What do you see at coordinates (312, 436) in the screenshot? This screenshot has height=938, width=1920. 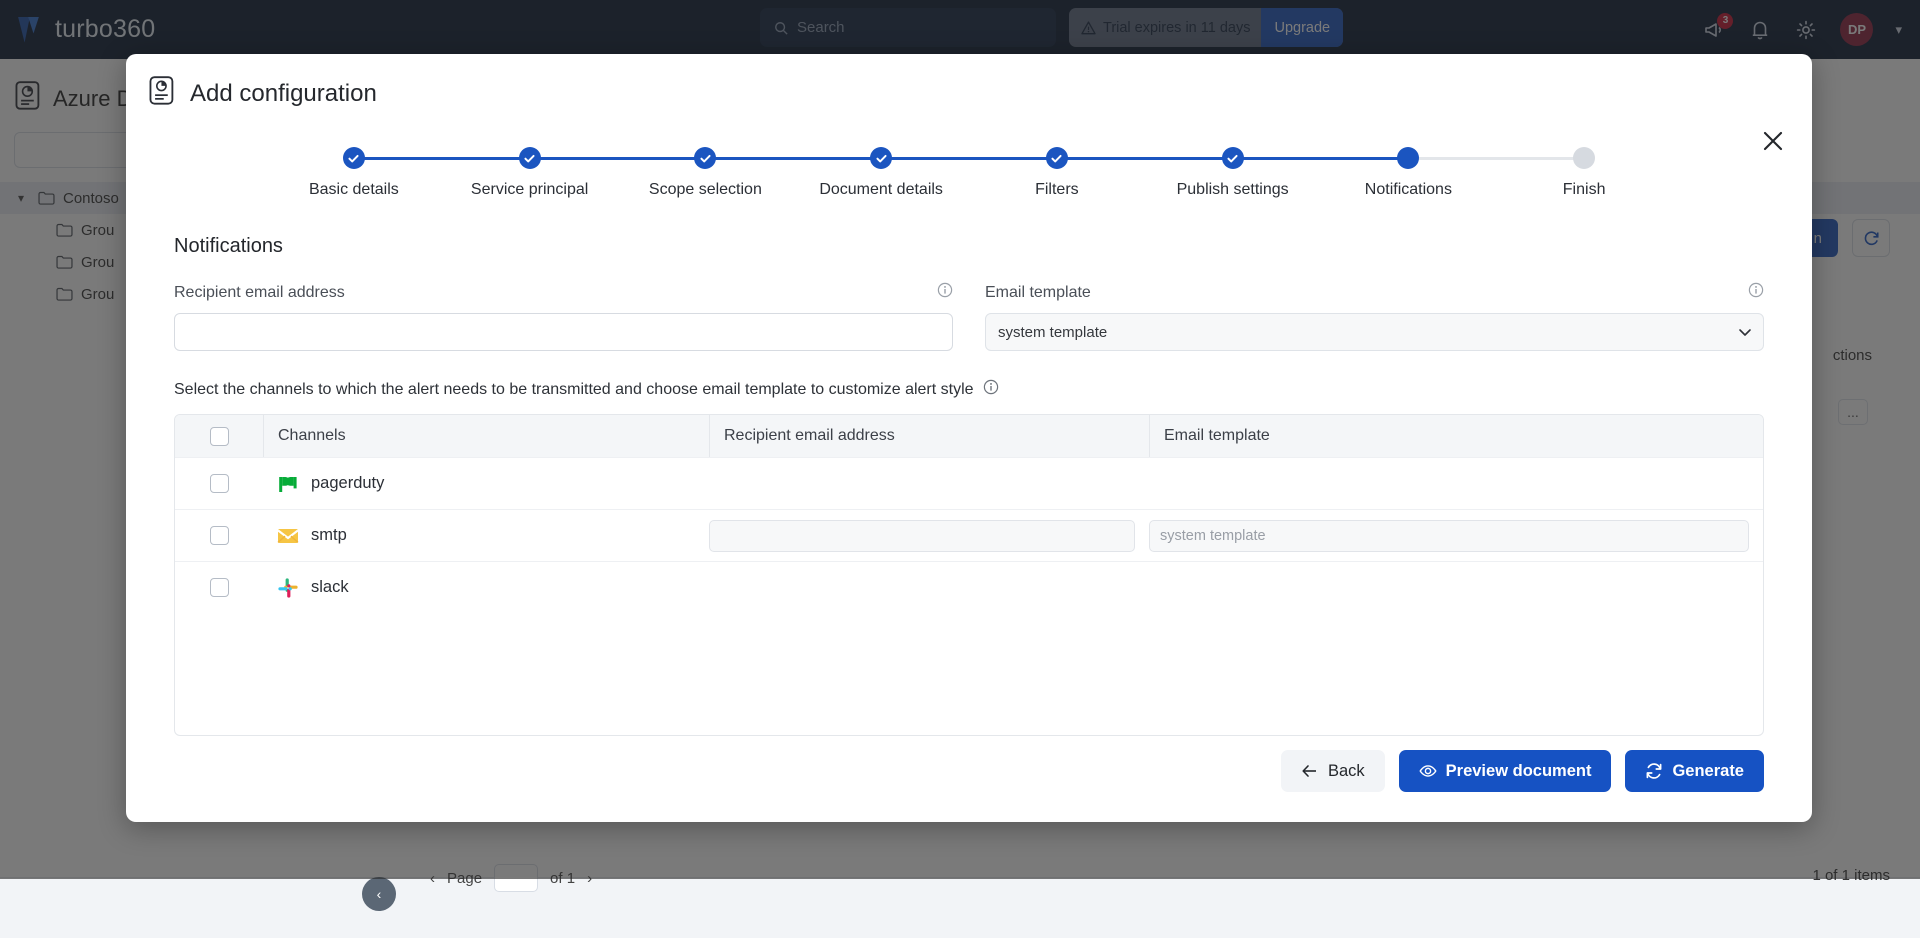 I see `column-header-channels: Channels` at bounding box center [312, 436].